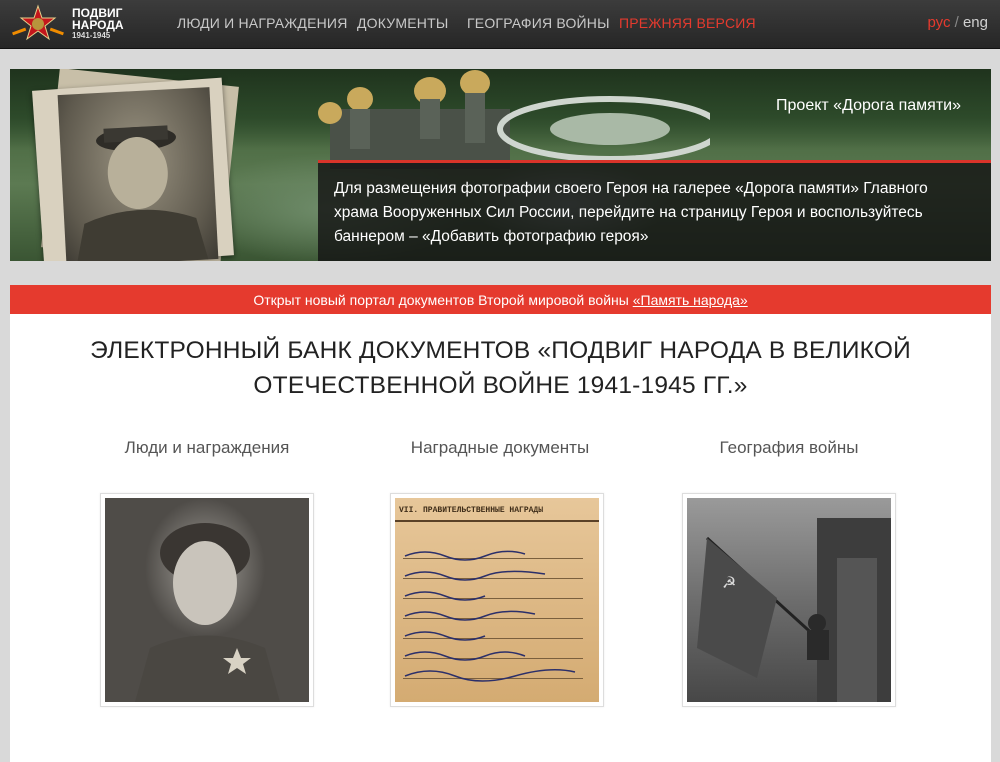 The width and height of the screenshot is (1000, 762). I want to click on soldier-portrait, so click(138, 174).